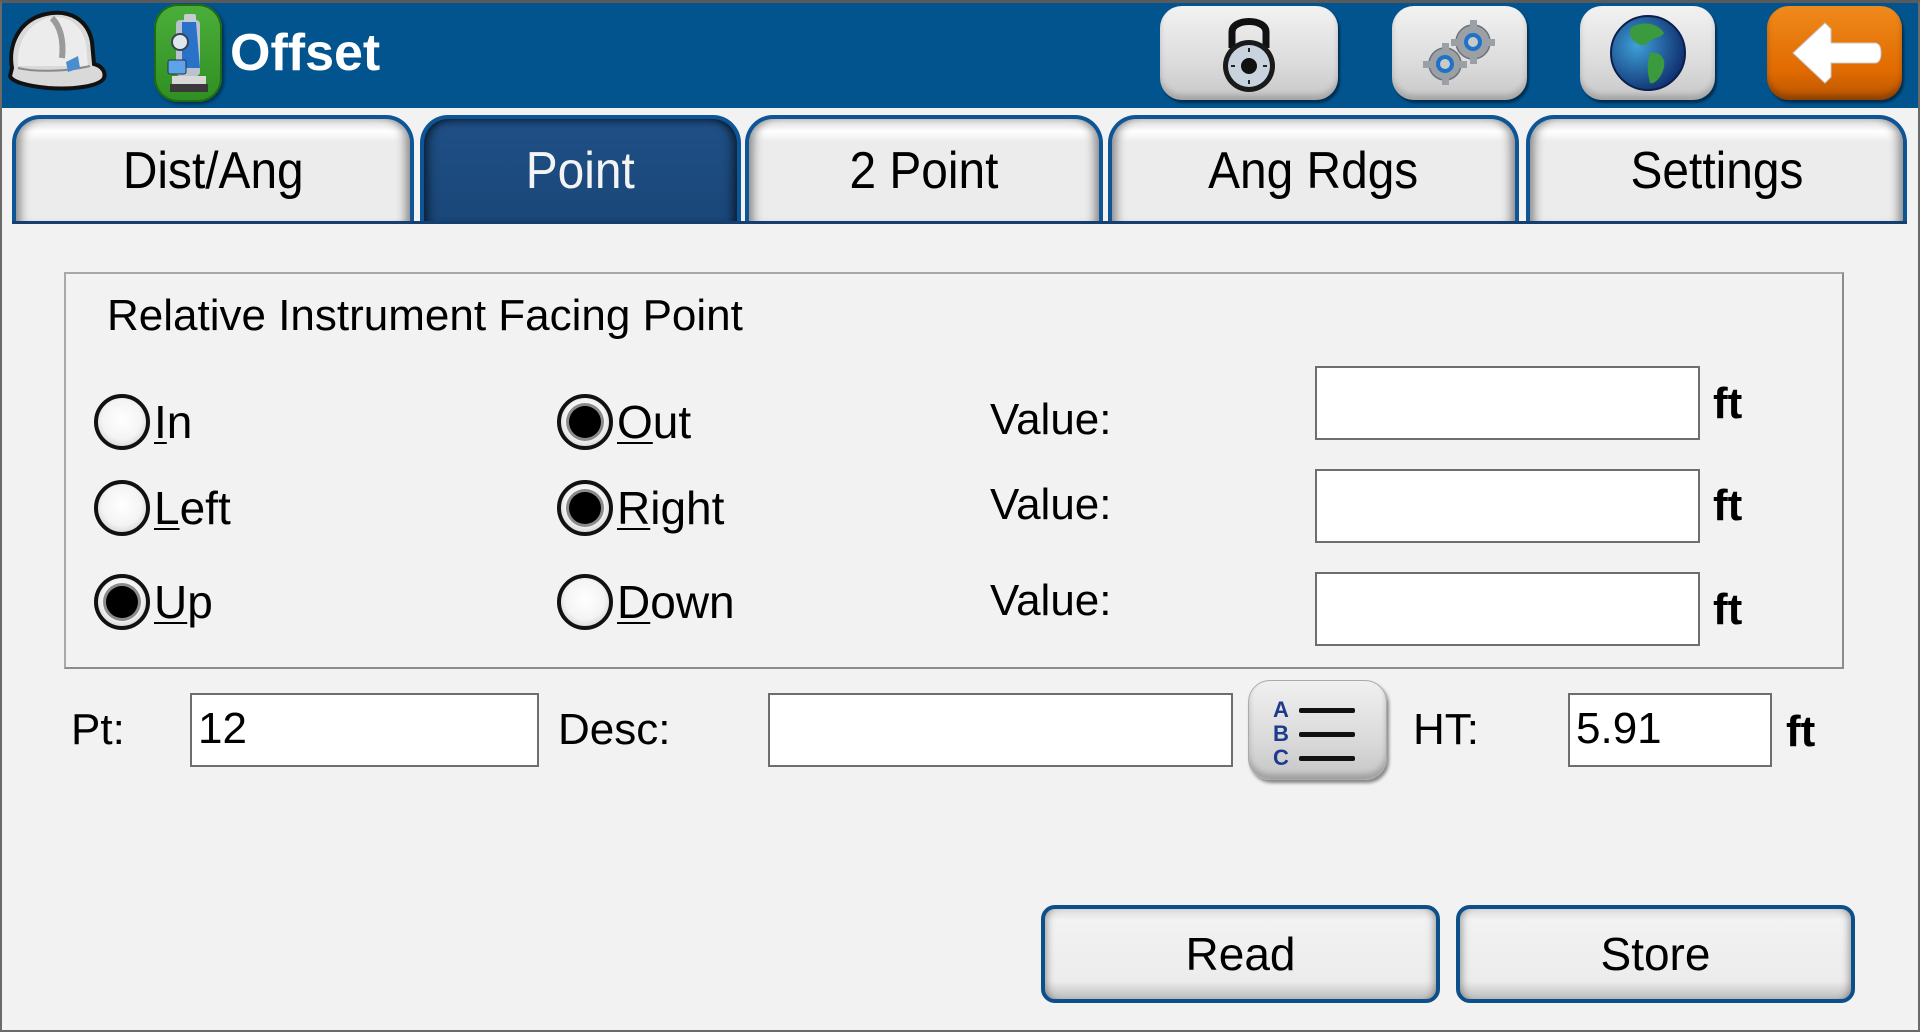  What do you see at coordinates (1801, 731) in the screenshot?
I see `ht-unit-label: ft` at bounding box center [1801, 731].